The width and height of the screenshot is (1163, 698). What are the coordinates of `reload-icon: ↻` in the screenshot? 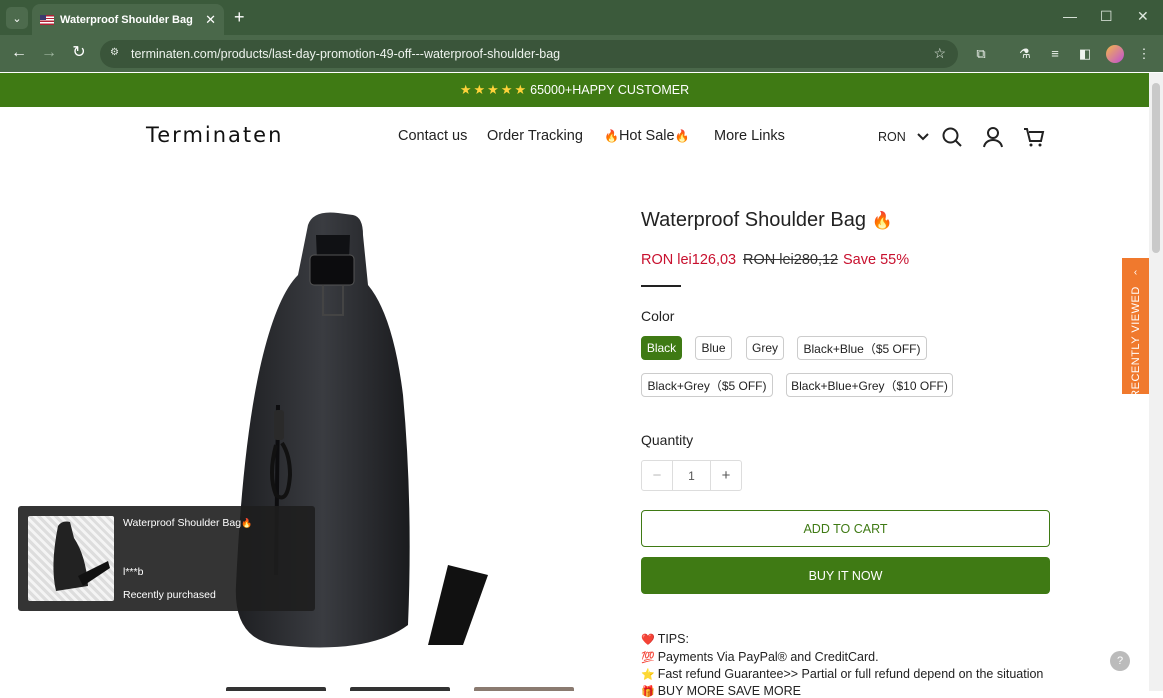 It's located at (79, 53).